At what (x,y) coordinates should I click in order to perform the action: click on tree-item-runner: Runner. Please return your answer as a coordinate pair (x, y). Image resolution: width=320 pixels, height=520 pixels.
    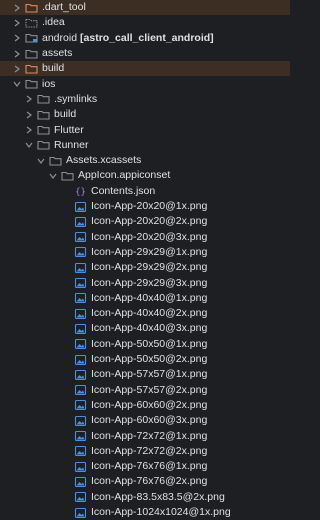
    Looking at the image, I should click on (145, 145).